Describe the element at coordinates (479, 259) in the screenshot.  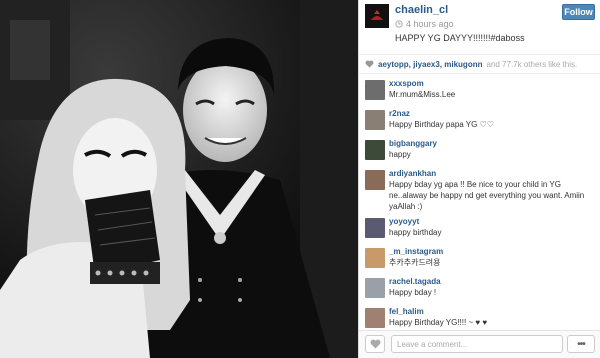
I see `comment-item: _m_instagram 추카추카드려용` at that location.